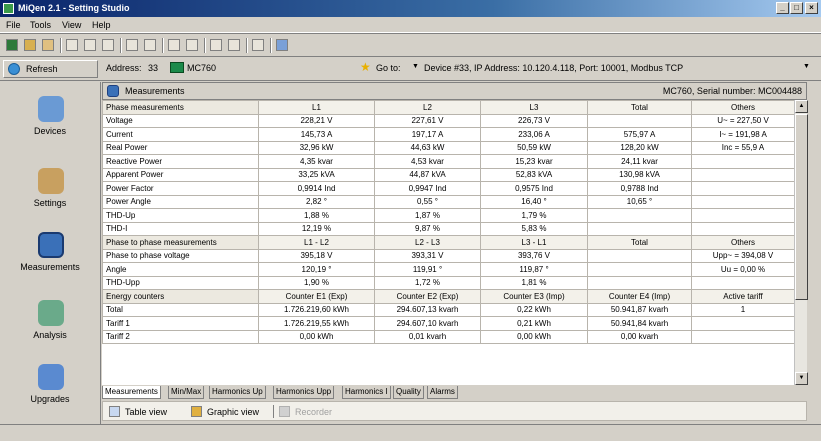  I want to click on close-button: ×, so click(811, 8).